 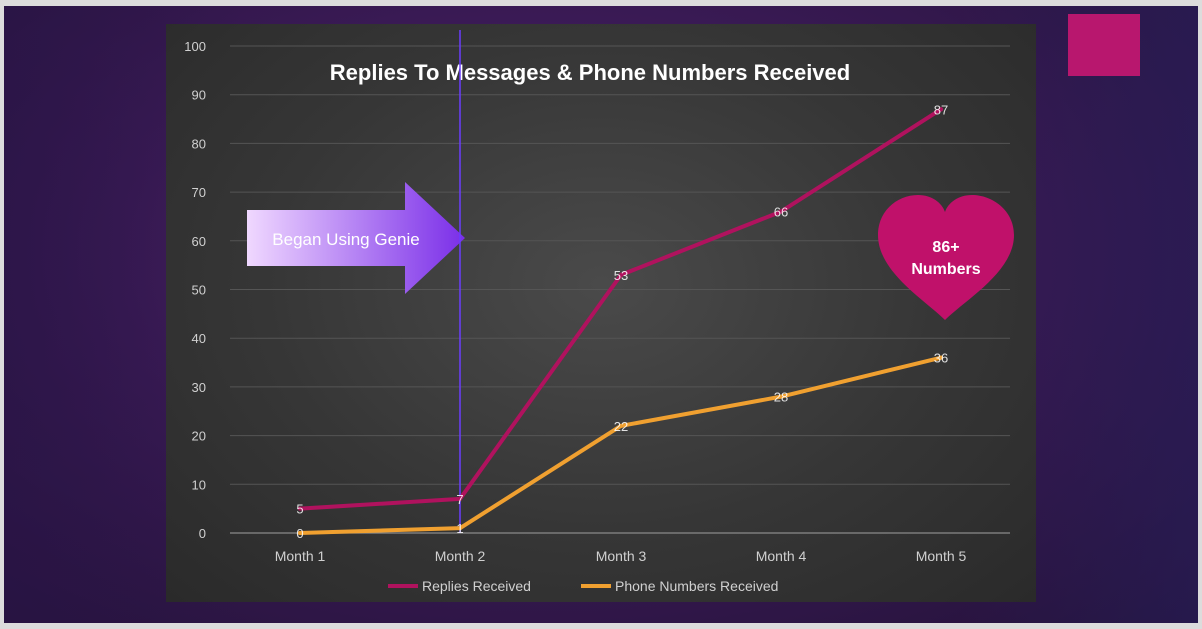 I want to click on heart-icon, so click(x=946, y=257).